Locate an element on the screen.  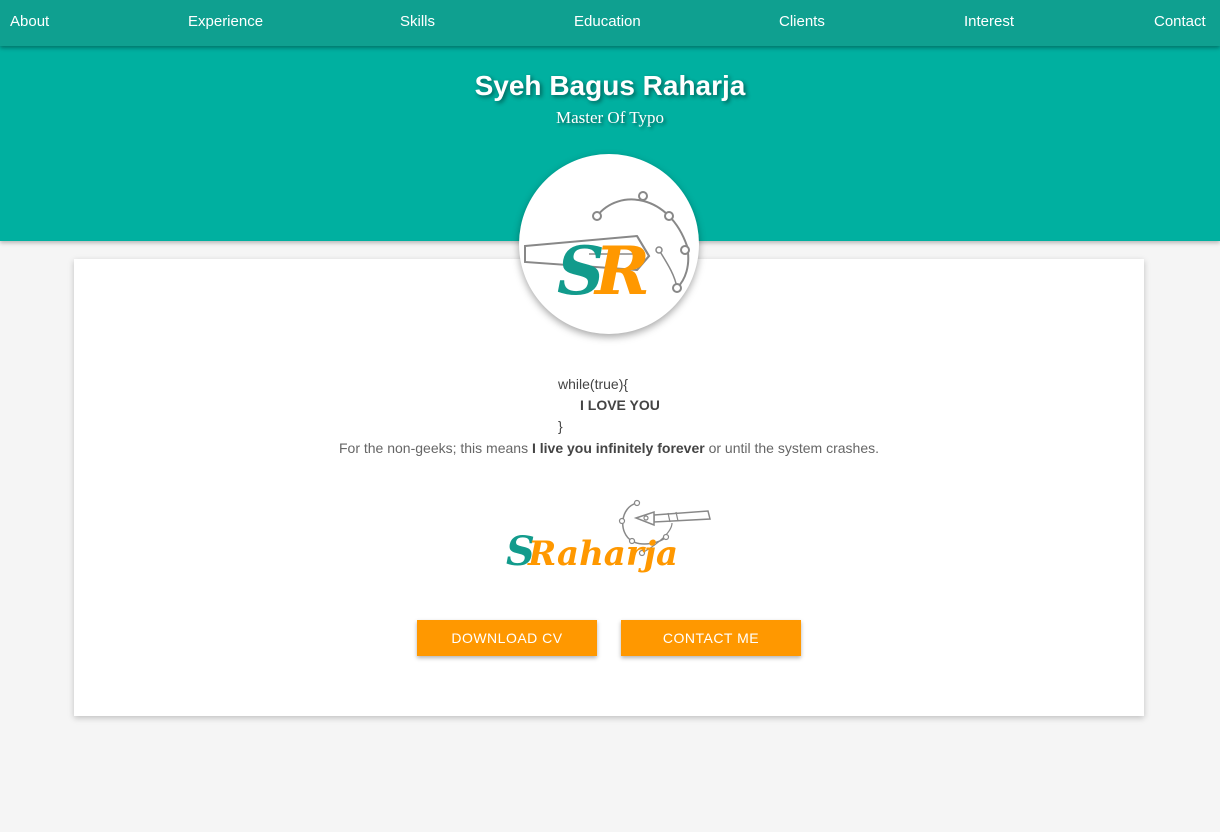
code-line-body: I LOVE YOU is located at coordinates (620, 405).